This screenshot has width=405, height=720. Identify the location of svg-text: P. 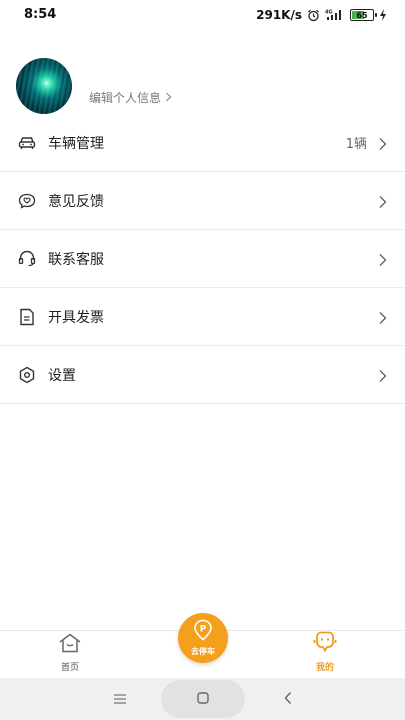
(203, 630).